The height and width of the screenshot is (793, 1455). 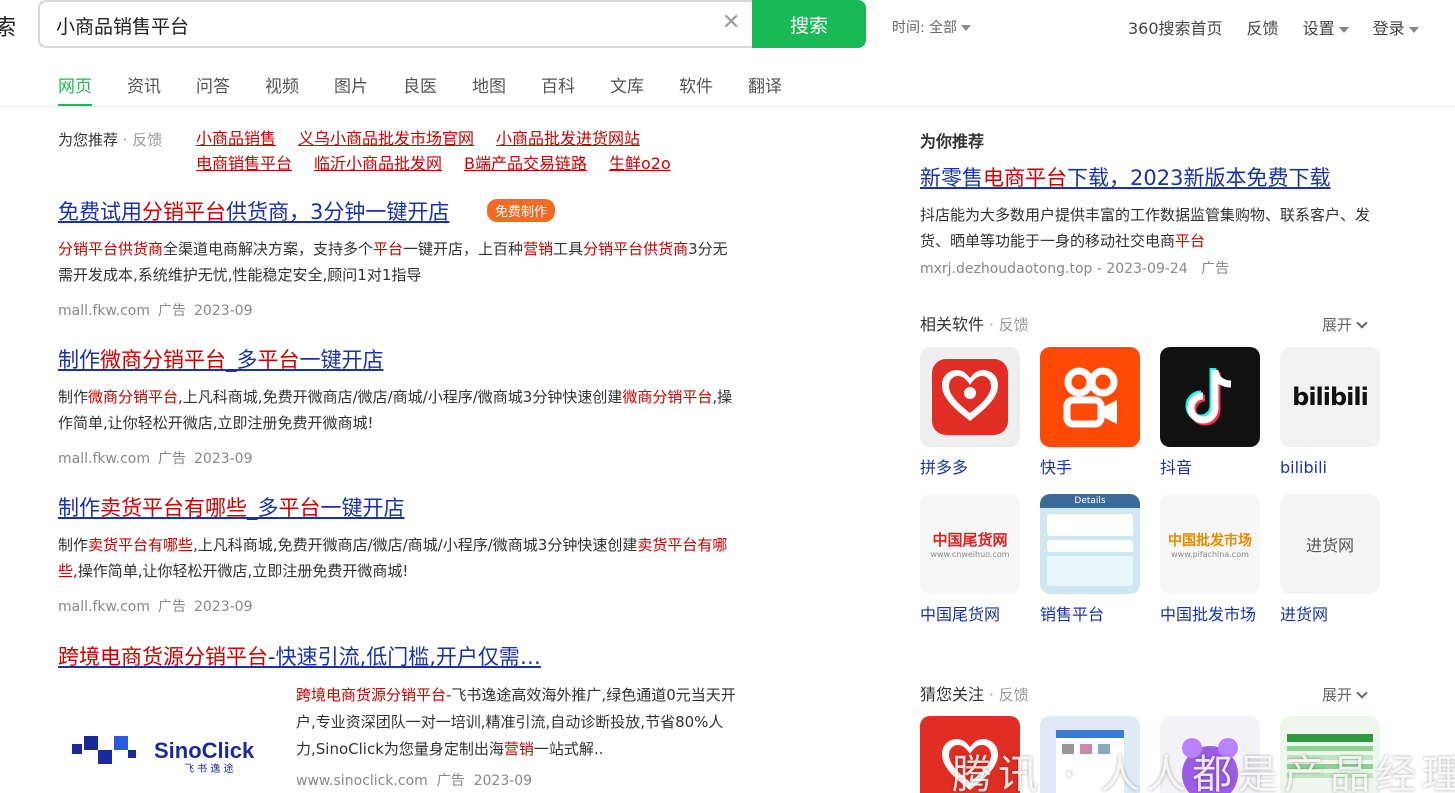 I want to click on time-filter-dropdown: 时间: 全部, so click(x=932, y=27).